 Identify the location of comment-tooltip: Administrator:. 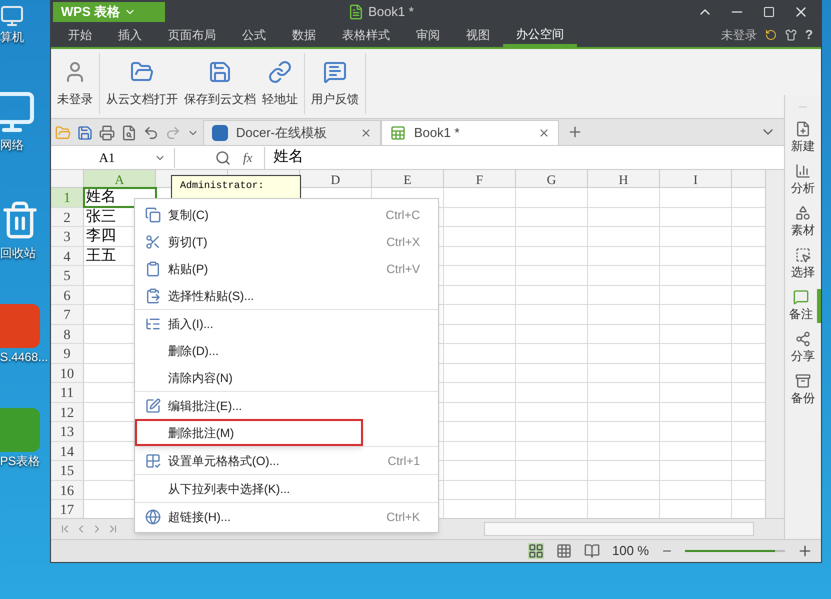
(236, 187).